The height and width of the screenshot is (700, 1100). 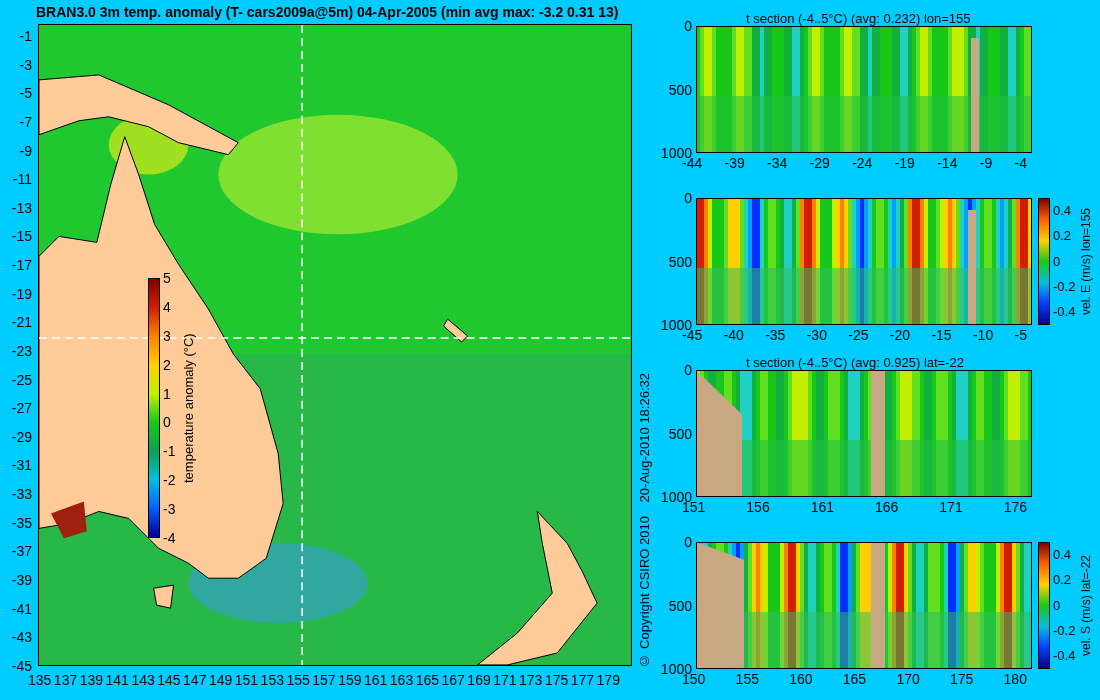 I want to click on axis-tick-label: -45, so click(x=21, y=665).